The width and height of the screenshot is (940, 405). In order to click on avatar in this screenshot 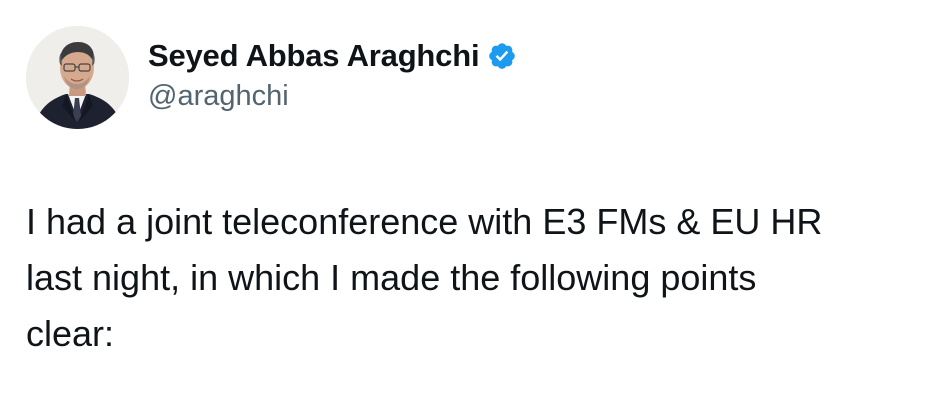, I will do `click(77, 77)`.